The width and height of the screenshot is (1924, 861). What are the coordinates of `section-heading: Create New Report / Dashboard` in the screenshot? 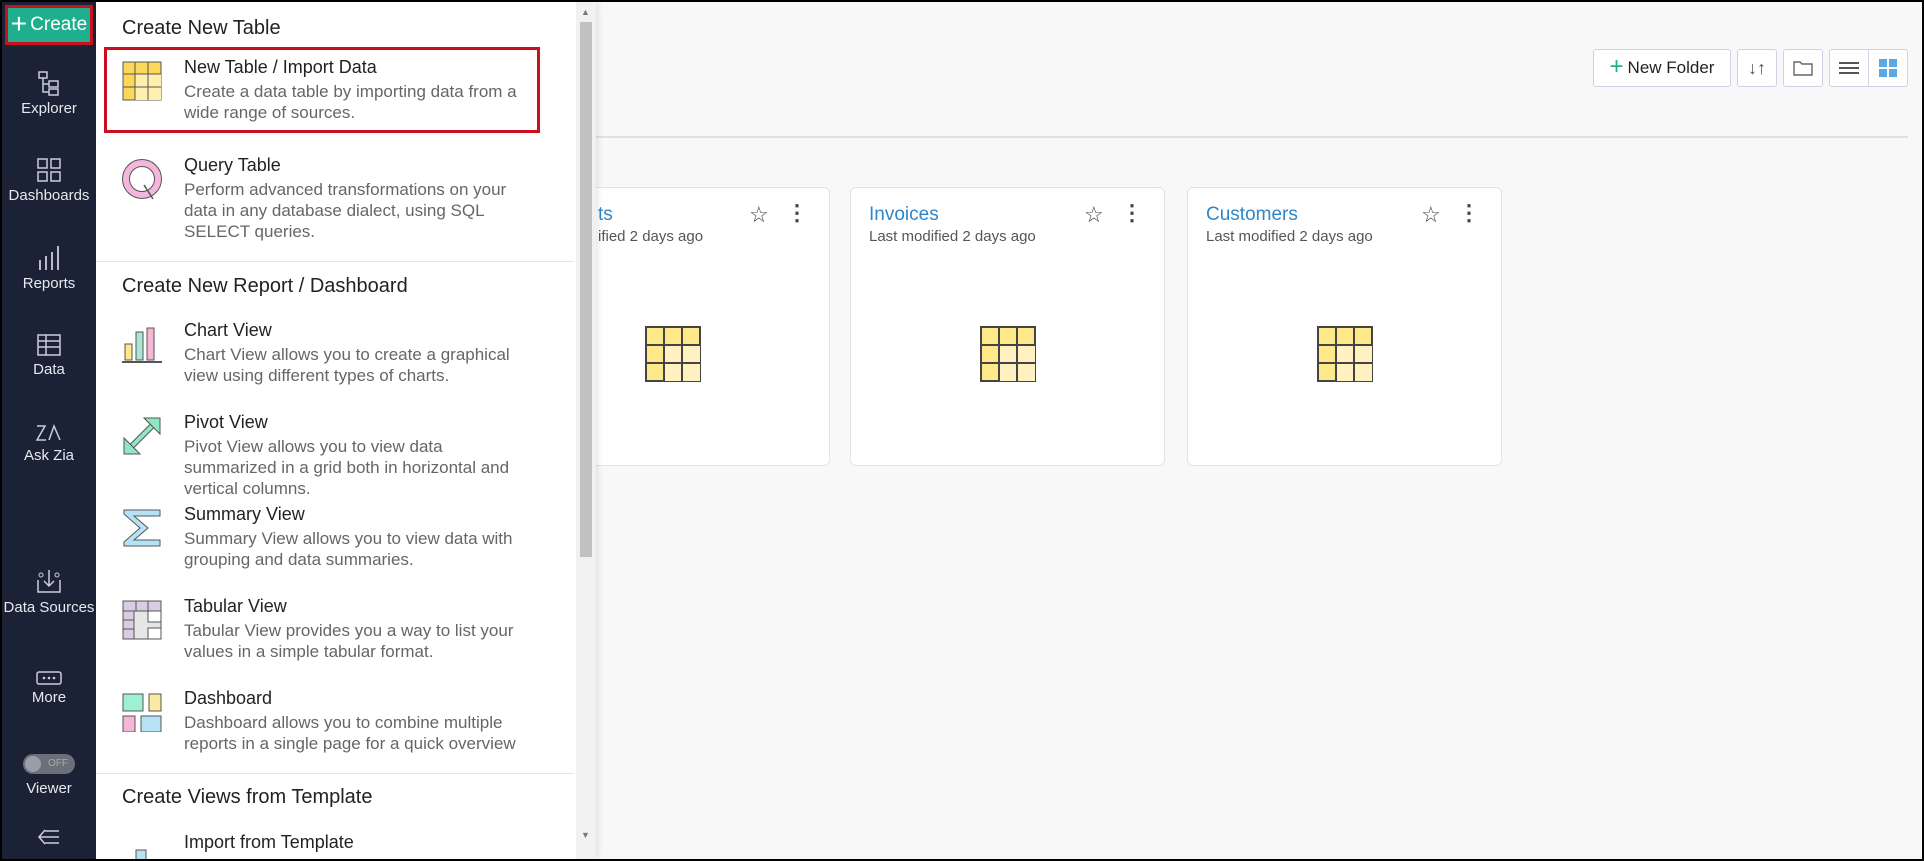 It's located at (265, 286).